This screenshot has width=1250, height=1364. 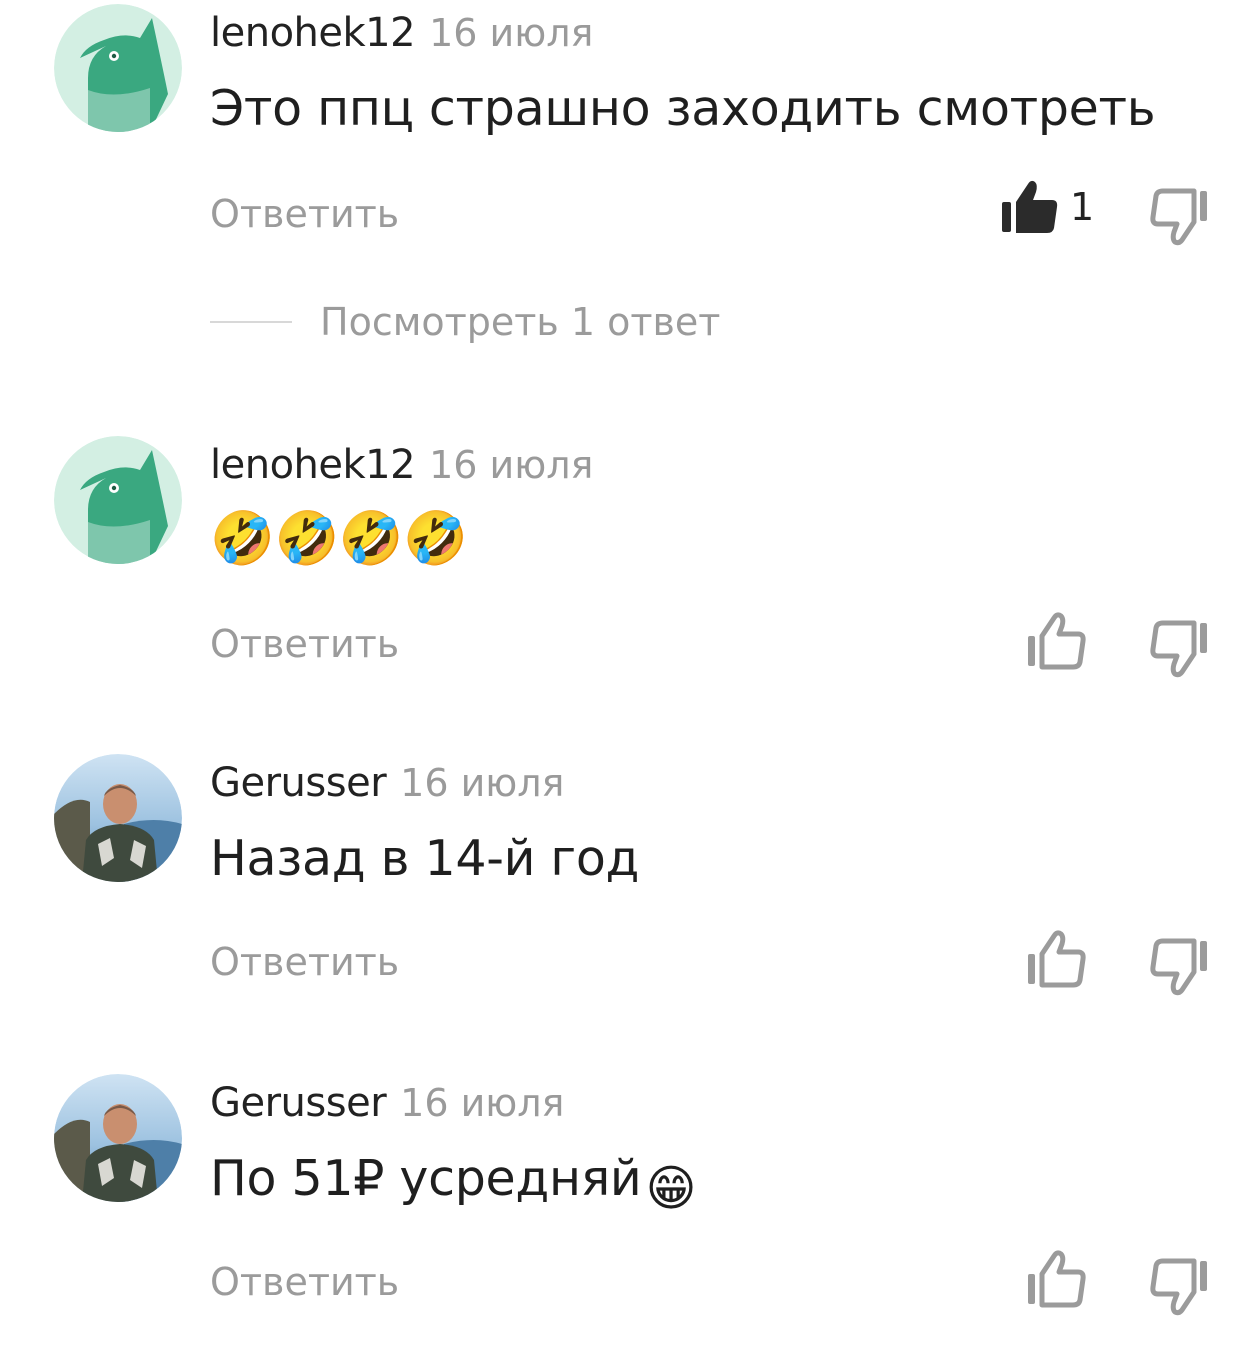 What do you see at coordinates (426, 1178) in the screenshot?
I see `comment-text-body: По 51₽ усредняй` at bounding box center [426, 1178].